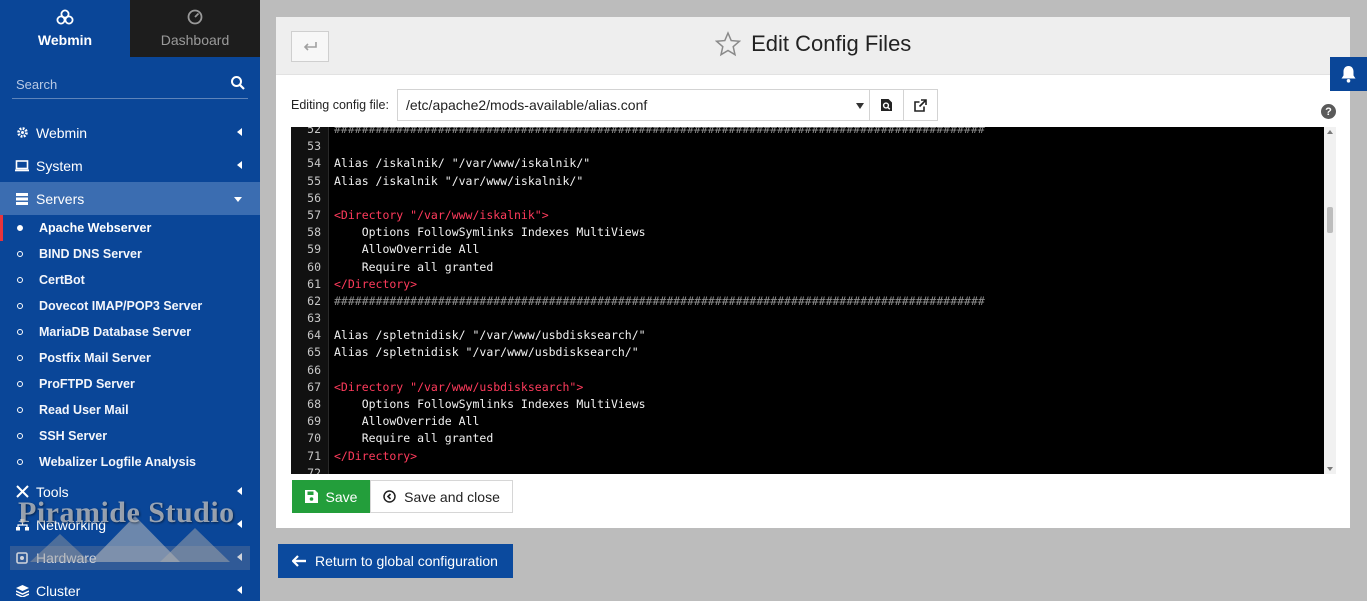 The width and height of the screenshot is (1367, 601). What do you see at coordinates (1330, 300) in the screenshot?
I see `editor-scrollbar` at bounding box center [1330, 300].